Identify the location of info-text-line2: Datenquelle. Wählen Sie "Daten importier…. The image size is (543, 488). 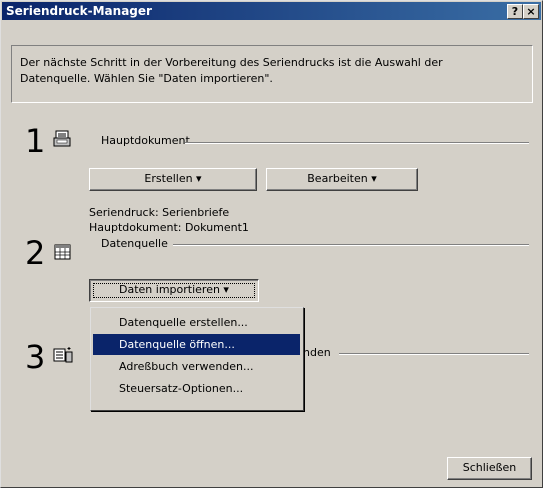
(146, 78).